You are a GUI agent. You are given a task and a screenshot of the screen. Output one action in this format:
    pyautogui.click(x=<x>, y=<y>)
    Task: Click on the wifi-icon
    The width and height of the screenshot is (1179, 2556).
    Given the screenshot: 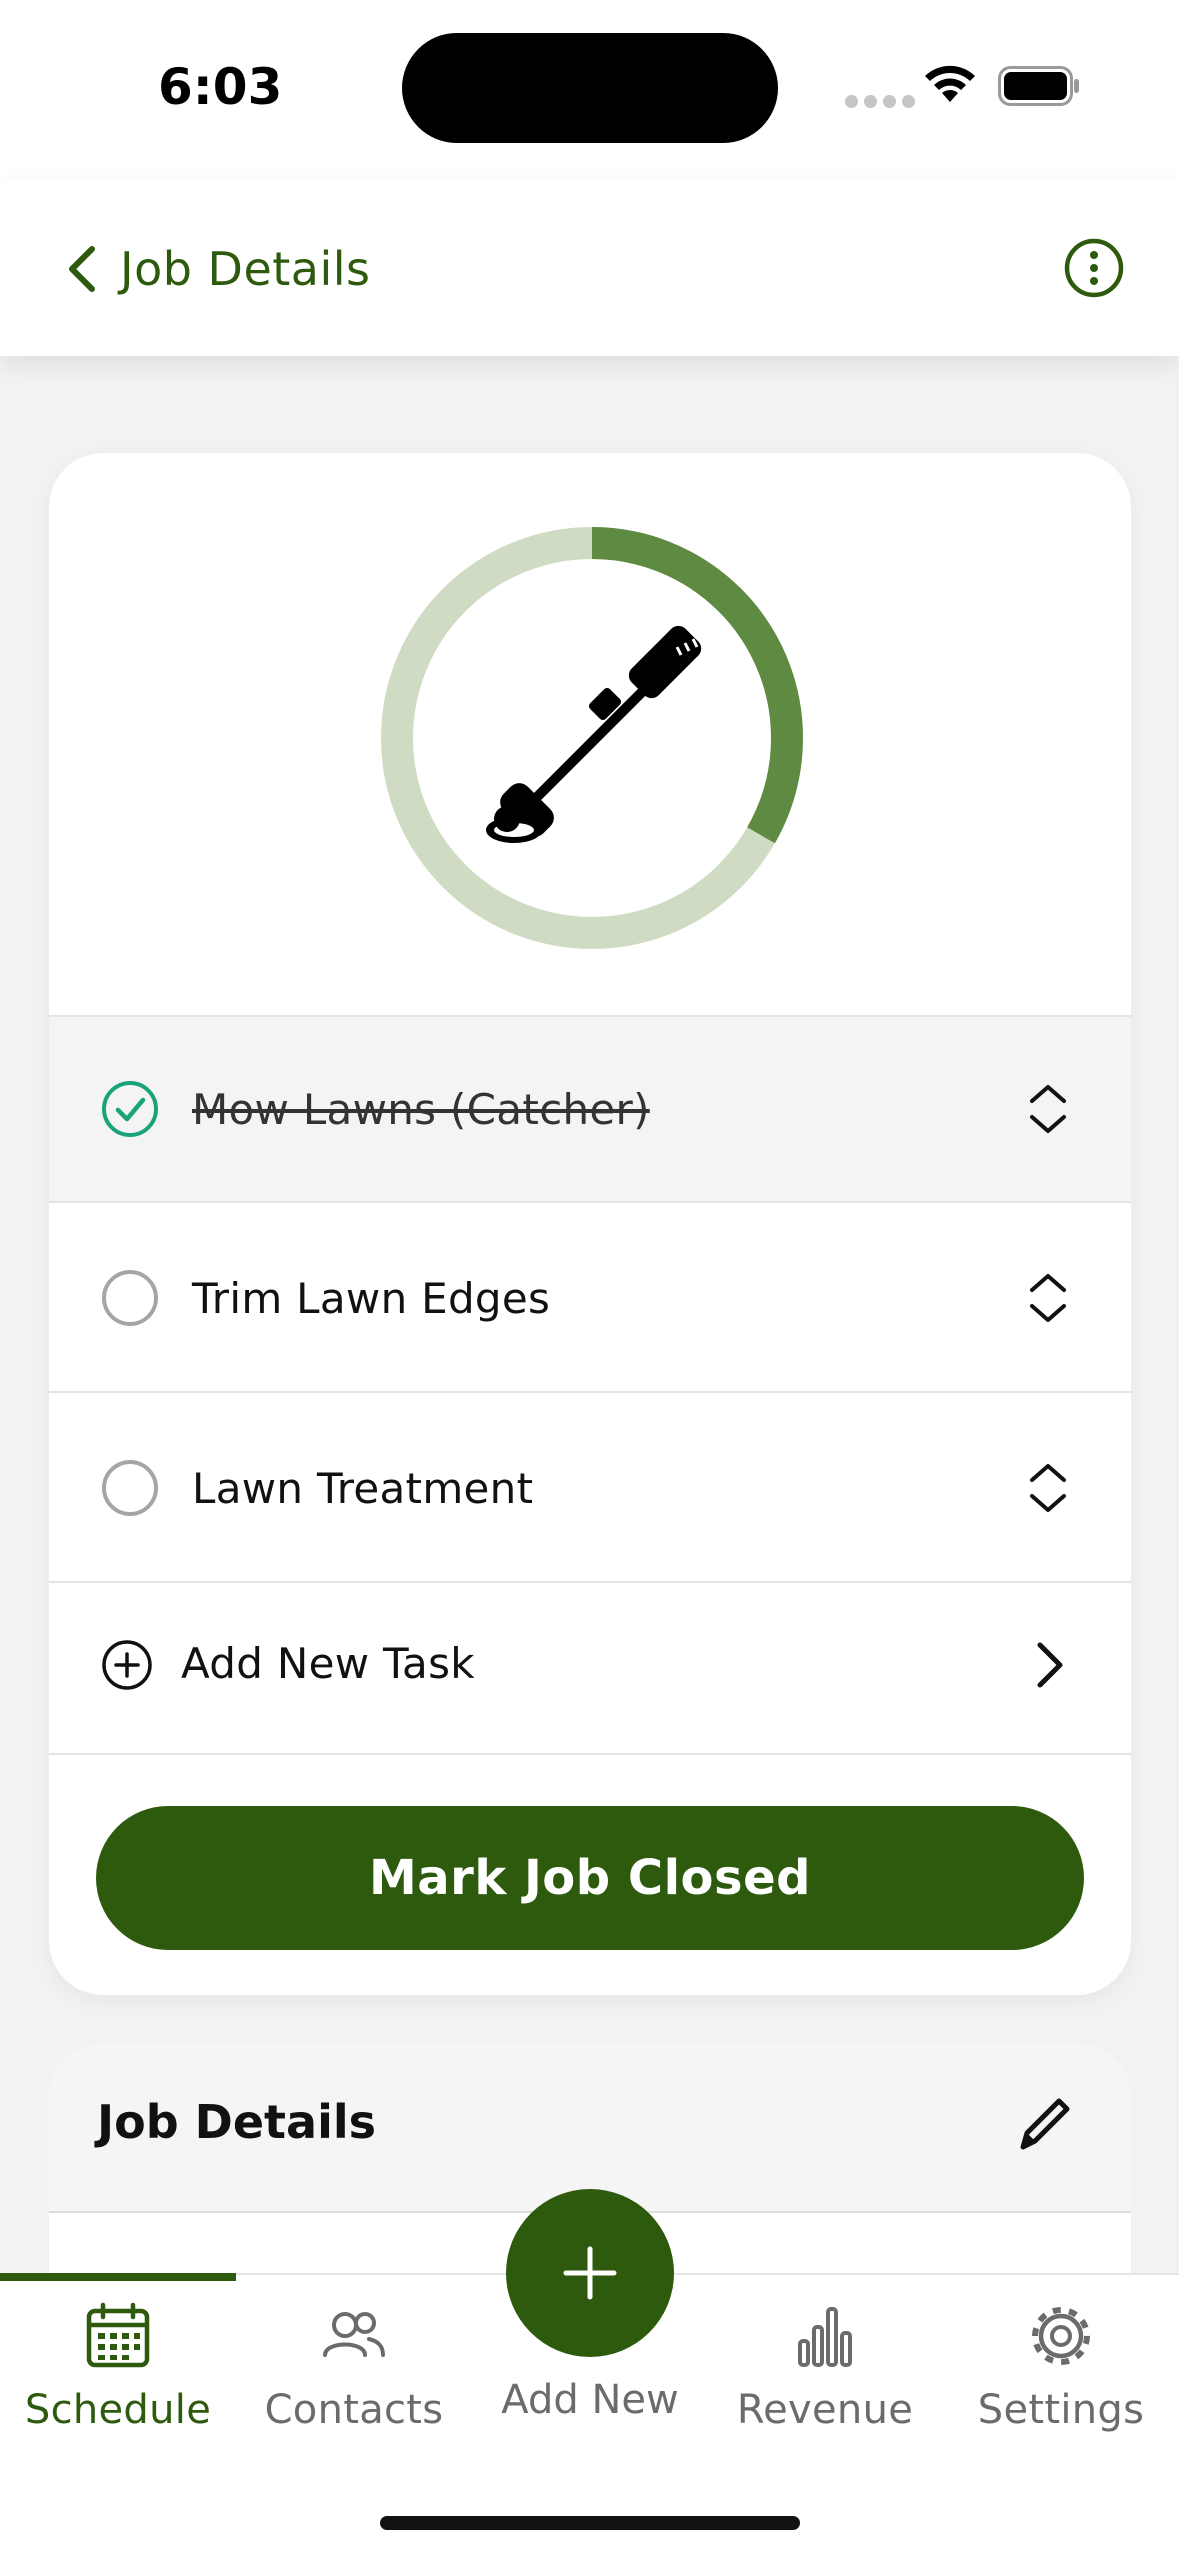 What is the action you would take?
    pyautogui.click(x=950, y=83)
    